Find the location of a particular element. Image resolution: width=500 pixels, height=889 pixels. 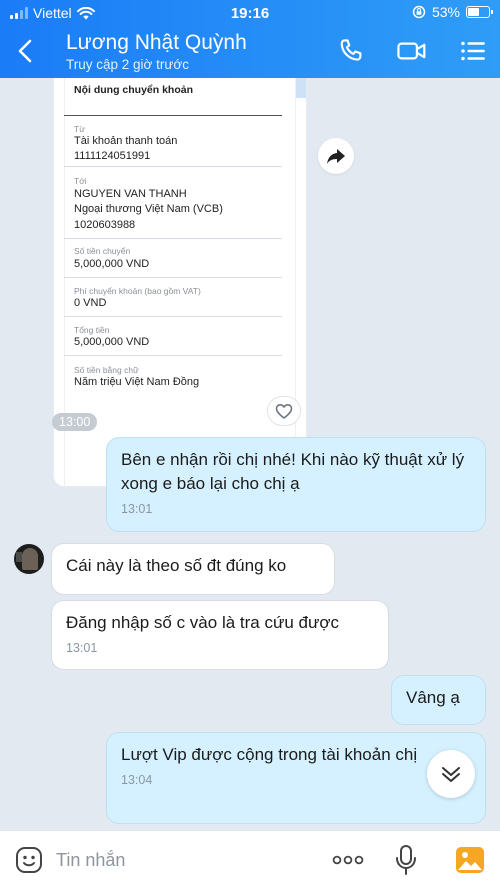

orientation-lock-icon is located at coordinates (419, 12).